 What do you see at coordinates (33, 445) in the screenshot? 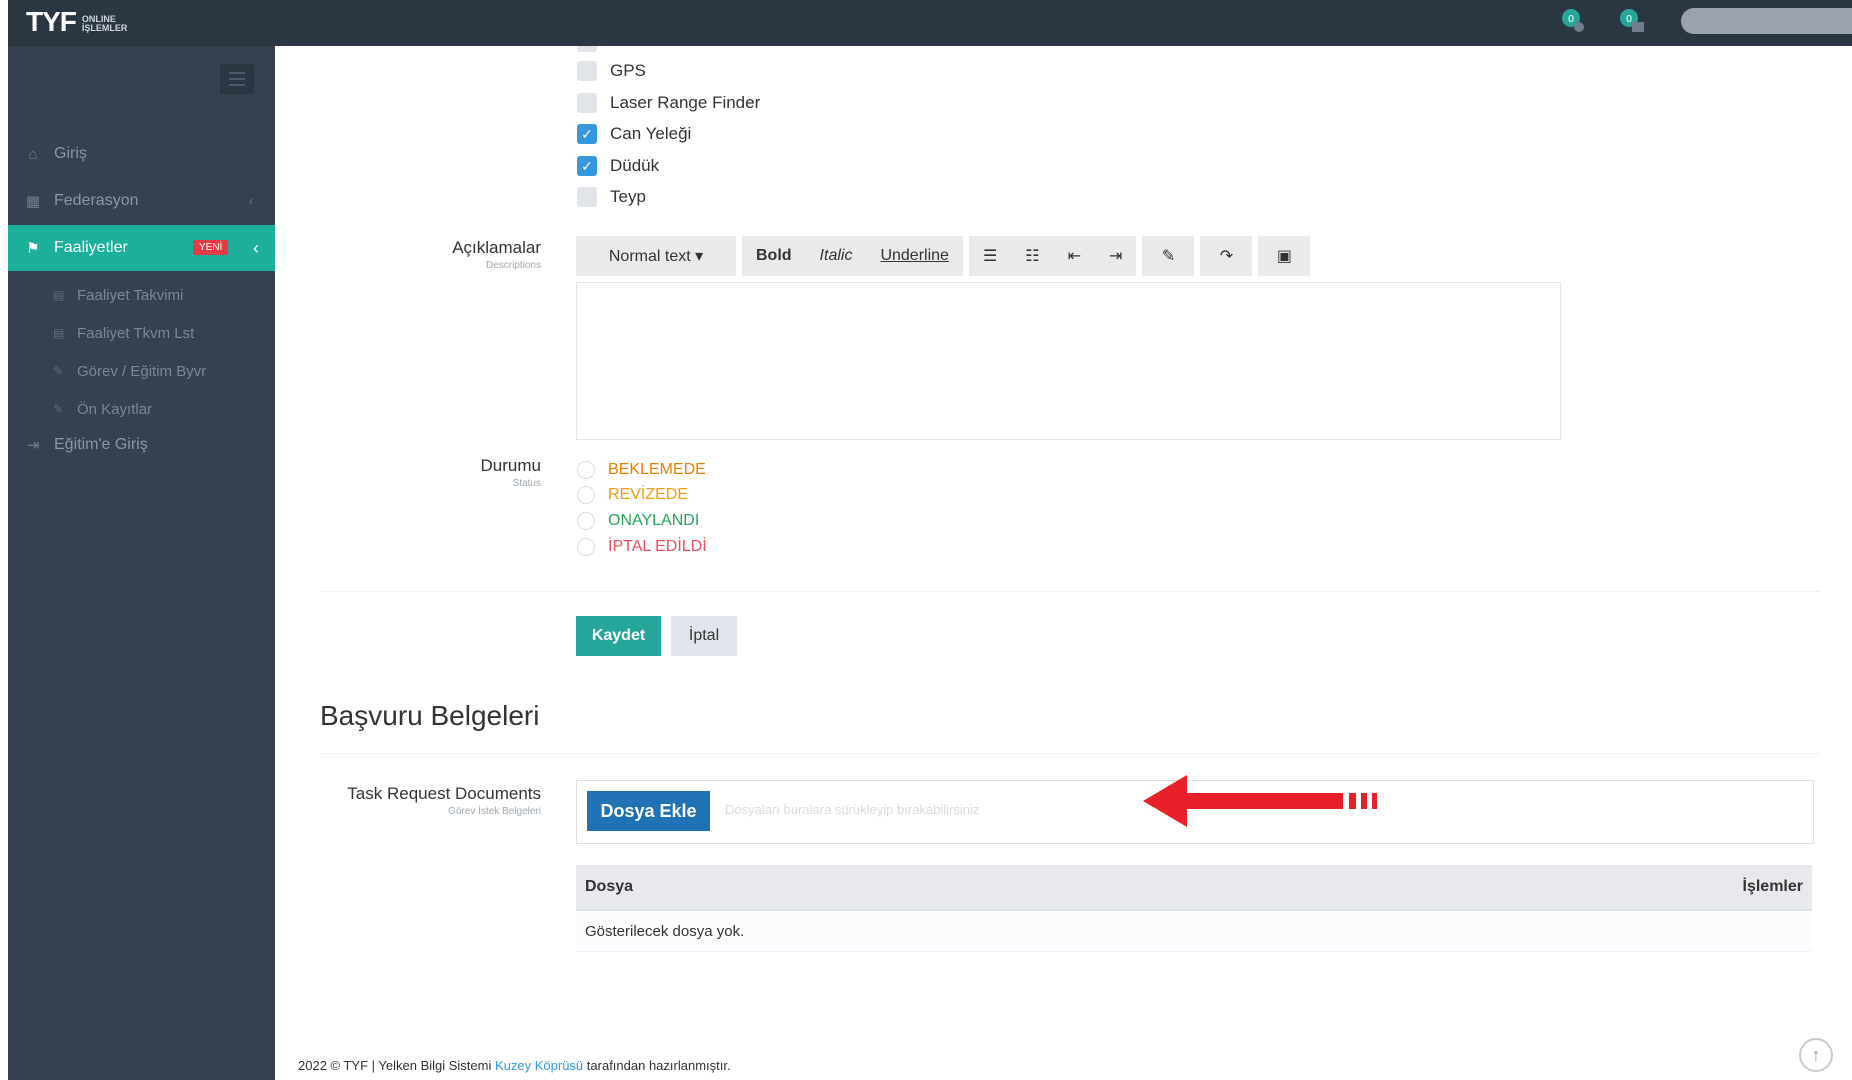
I see `sign-in-icon: ⇥` at bounding box center [33, 445].